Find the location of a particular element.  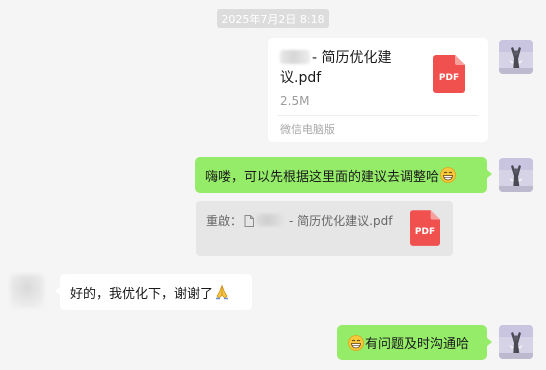

quote-file-name: - 简历优化建议.pdf is located at coordinates (341, 221).